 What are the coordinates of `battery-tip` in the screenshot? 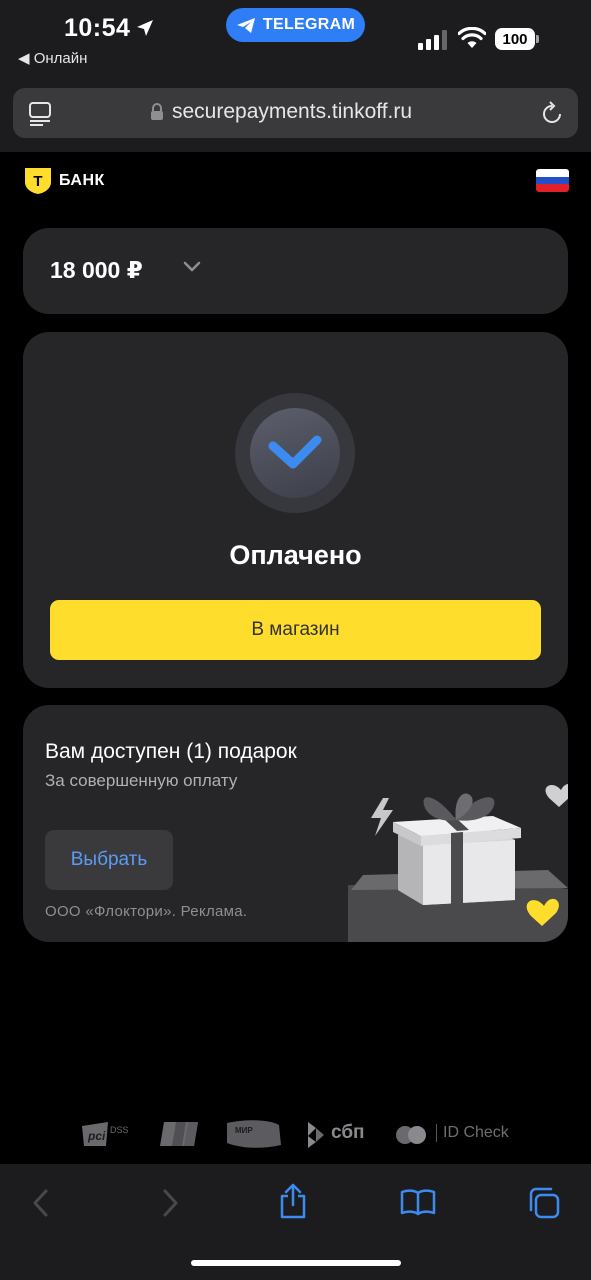 It's located at (537, 39).